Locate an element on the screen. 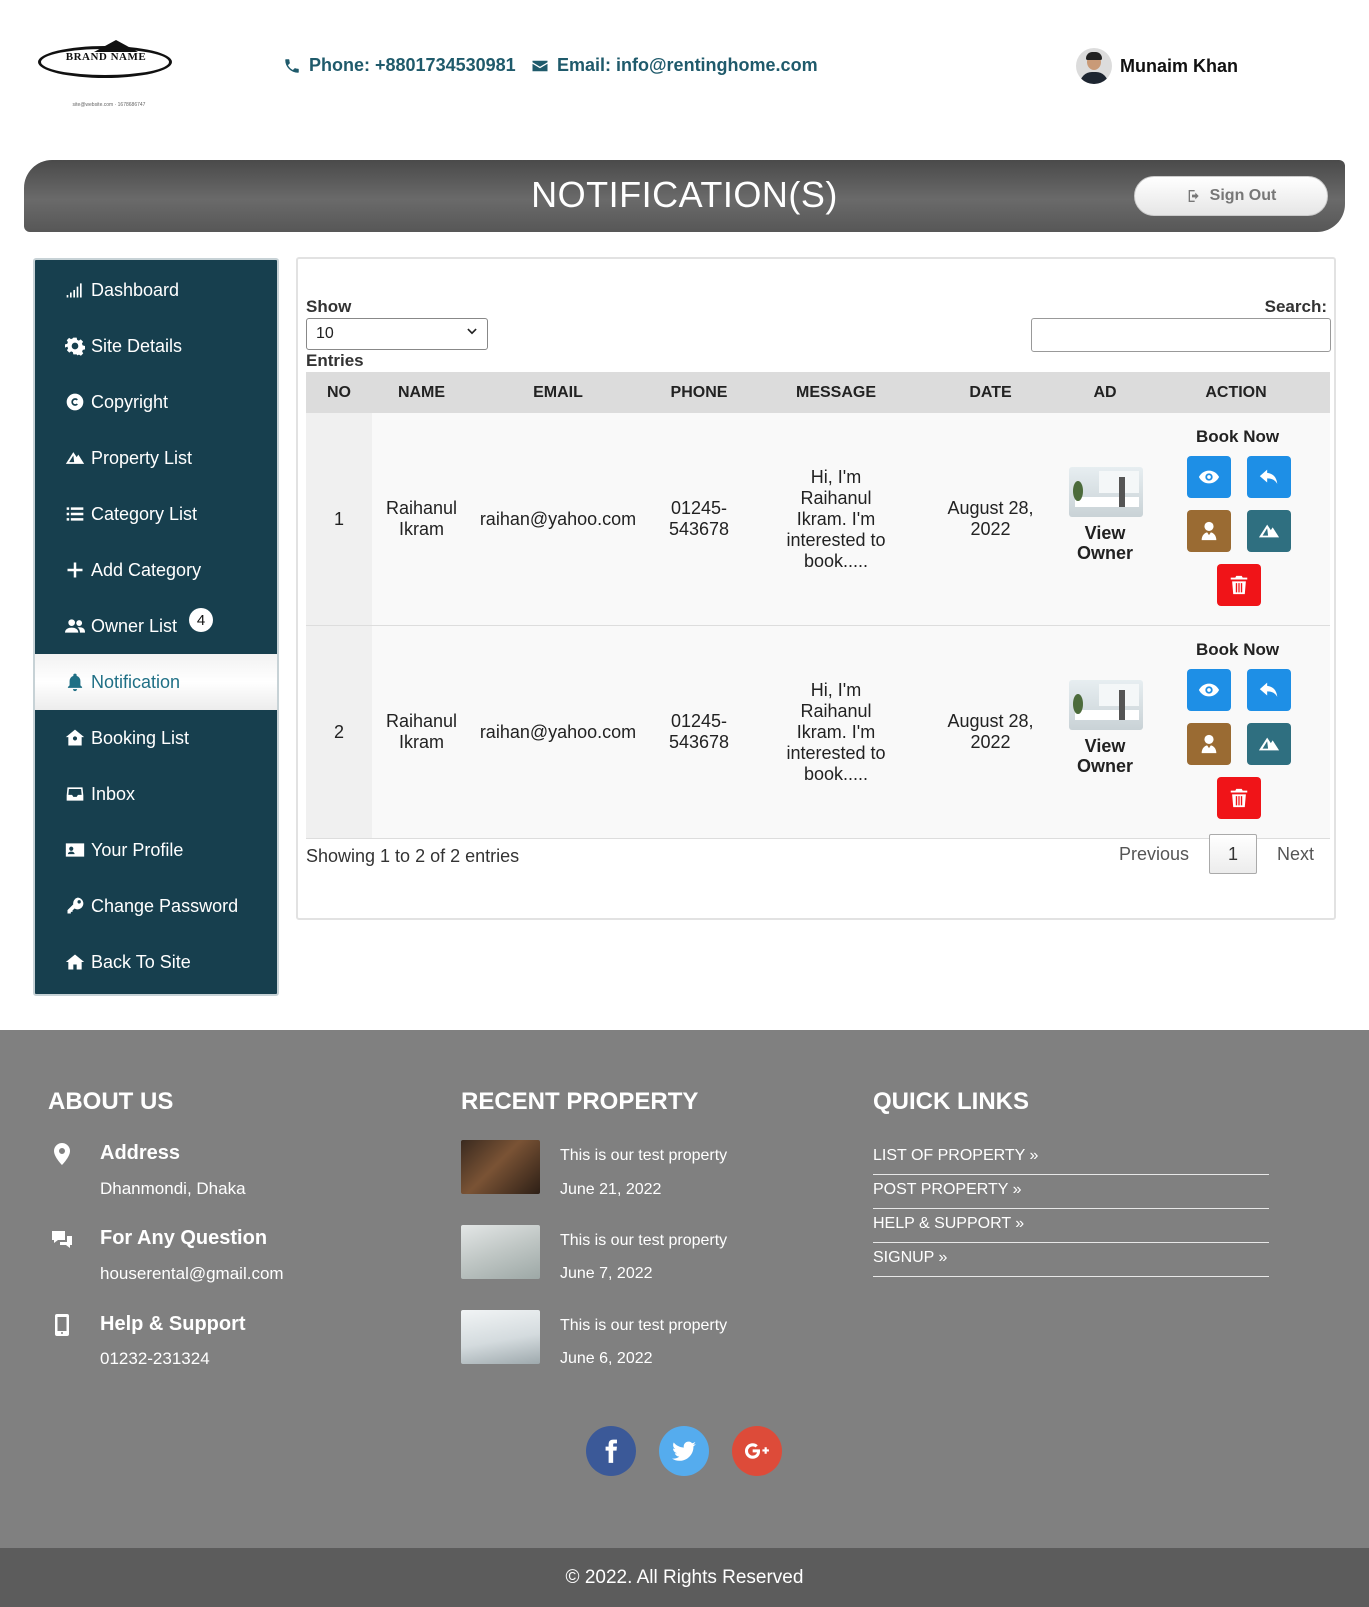 The width and height of the screenshot is (1369, 1607). map-marker-icon is located at coordinates (62, 1154).